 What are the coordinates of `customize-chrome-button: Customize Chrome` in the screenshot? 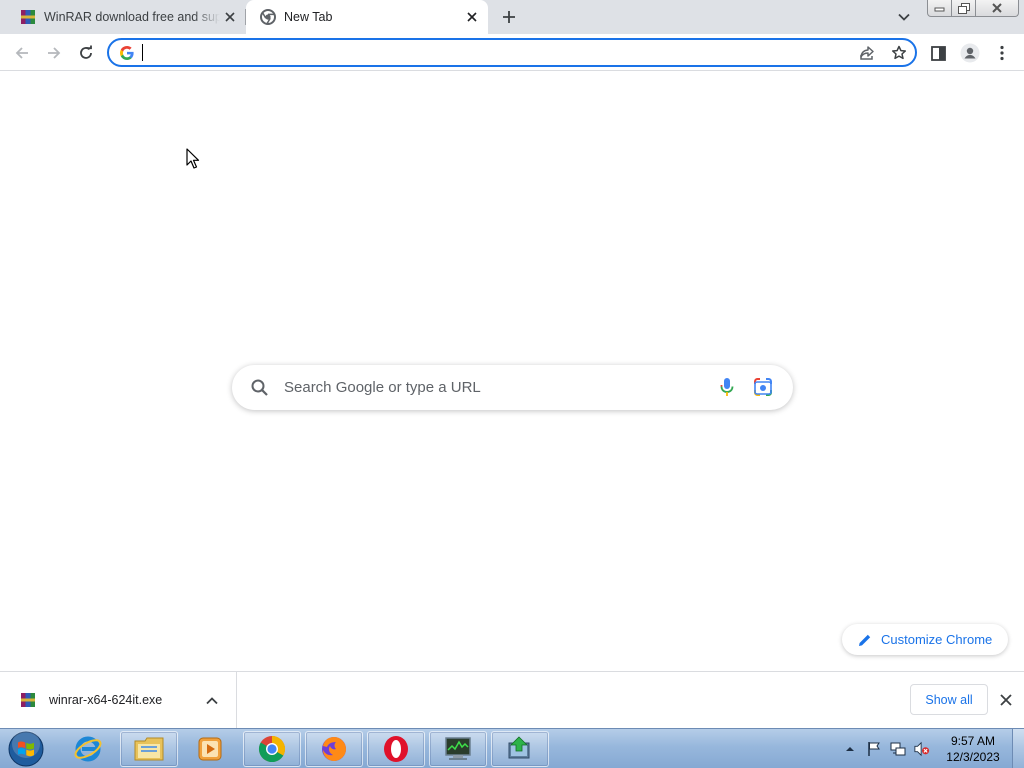 It's located at (925, 639).